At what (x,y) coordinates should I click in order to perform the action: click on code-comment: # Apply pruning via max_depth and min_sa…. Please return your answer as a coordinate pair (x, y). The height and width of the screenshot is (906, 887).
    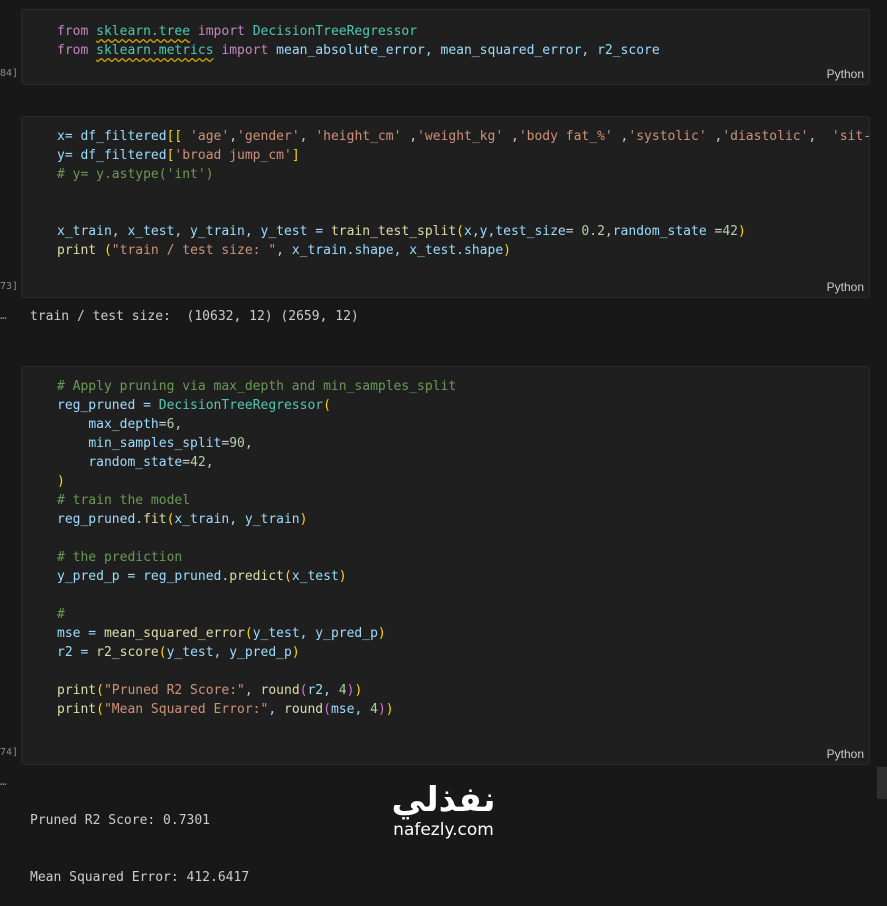
    Looking at the image, I should click on (257, 386).